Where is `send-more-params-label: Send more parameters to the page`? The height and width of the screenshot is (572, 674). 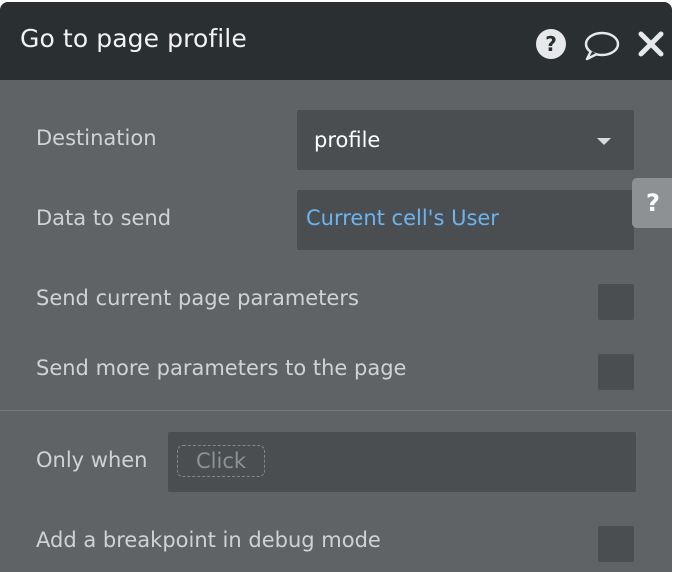 send-more-params-label: Send more parameters to the page is located at coordinates (221, 368).